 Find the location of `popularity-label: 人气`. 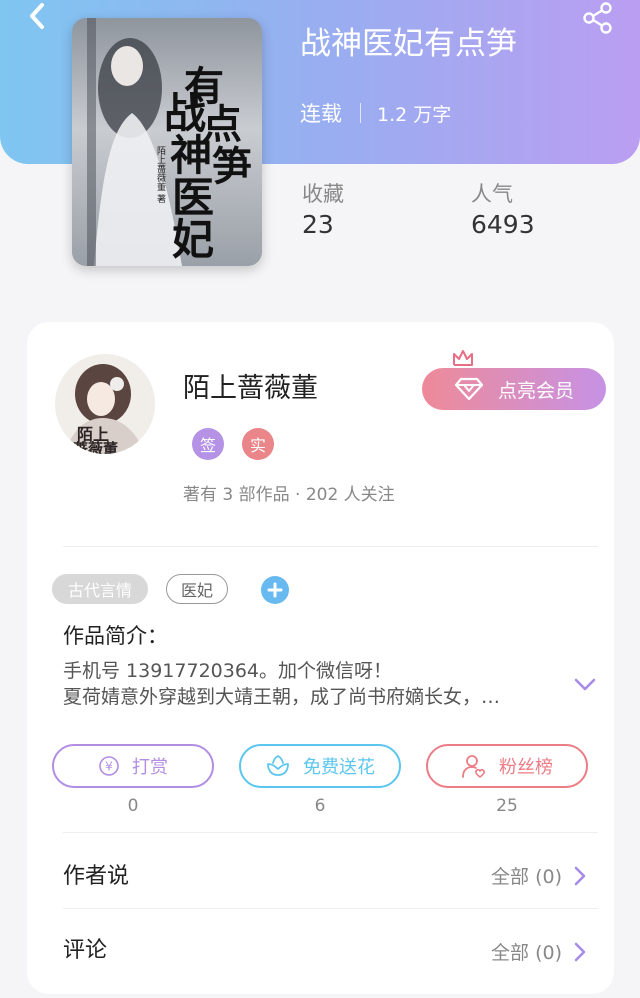

popularity-label: 人气 is located at coordinates (492, 194).